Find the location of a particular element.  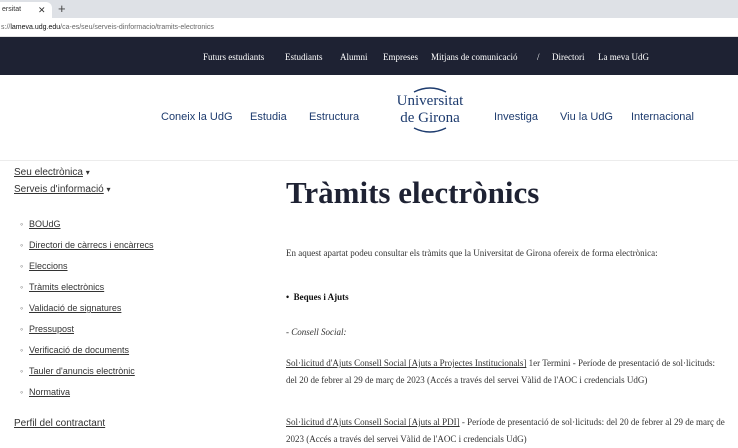

browser-tab: ersitat ✕ is located at coordinates (26, 10).